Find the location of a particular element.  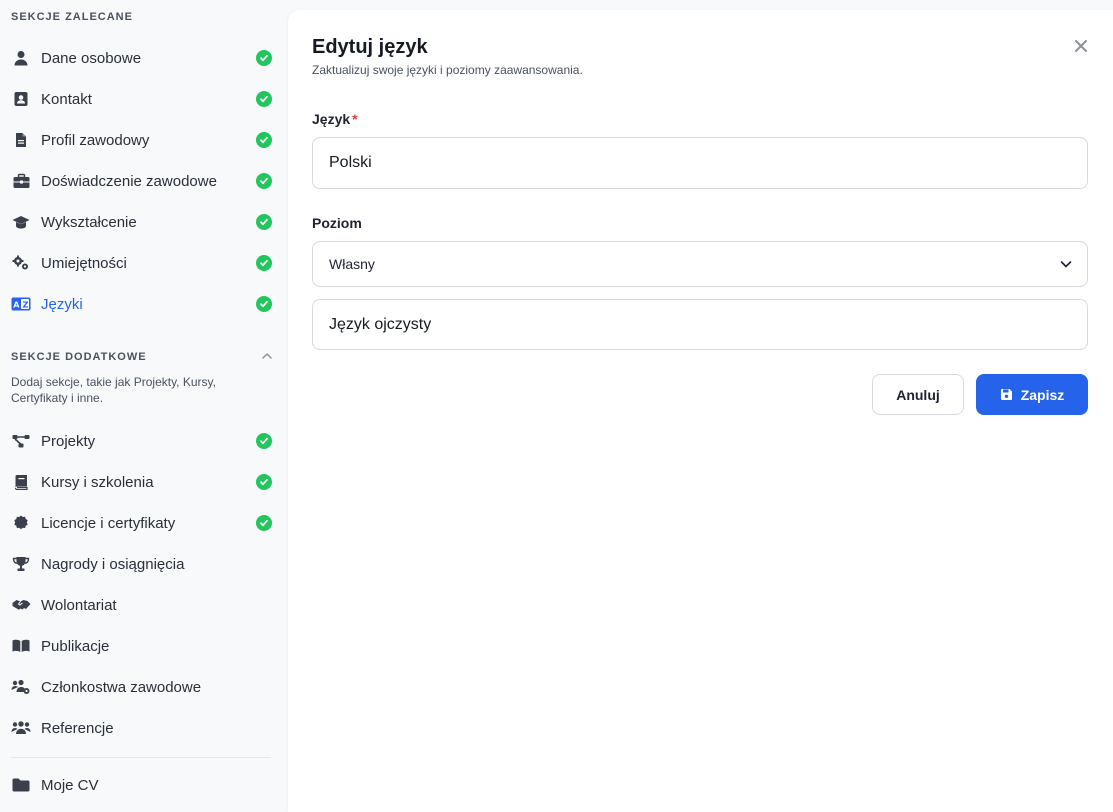

document-icon is located at coordinates (21, 140).